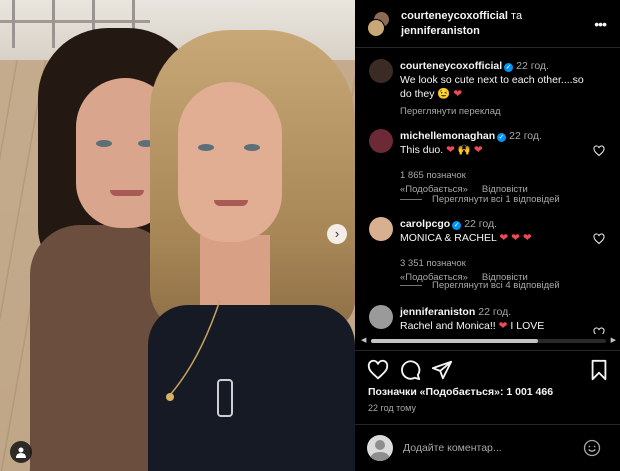 The image size is (620, 471). What do you see at coordinates (447, 136) in the screenshot?
I see `comment-username: michellemonaghan` at bounding box center [447, 136].